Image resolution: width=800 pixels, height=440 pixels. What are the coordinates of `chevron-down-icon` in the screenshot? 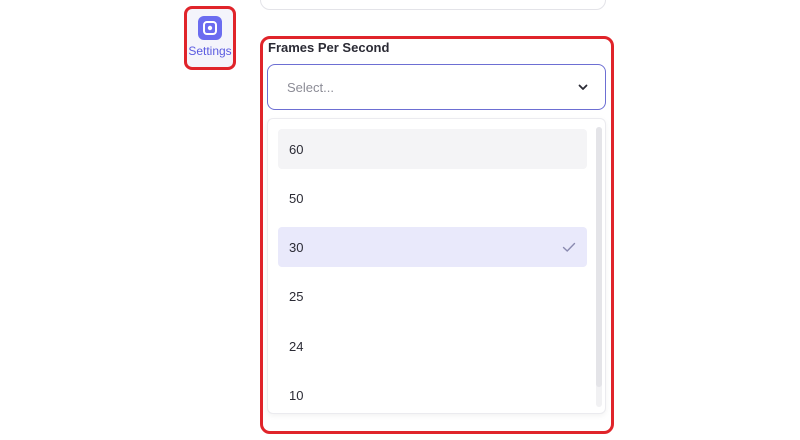 It's located at (583, 87).